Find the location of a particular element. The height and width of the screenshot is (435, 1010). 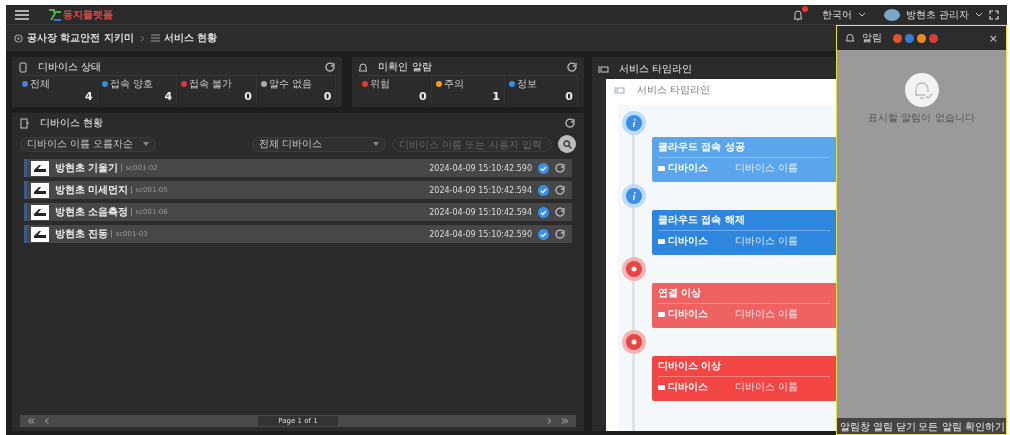

bell-check-icon is located at coordinates (921, 90).